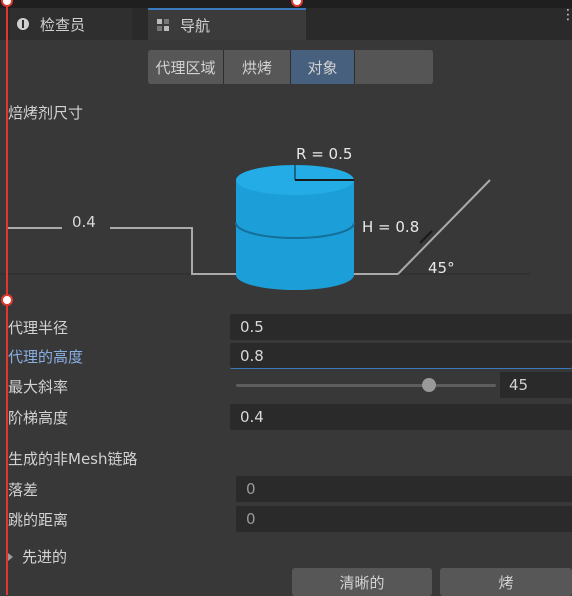 This screenshot has width=572, height=596. Describe the element at coordinates (23, 24) in the screenshot. I see `info-icon` at that location.